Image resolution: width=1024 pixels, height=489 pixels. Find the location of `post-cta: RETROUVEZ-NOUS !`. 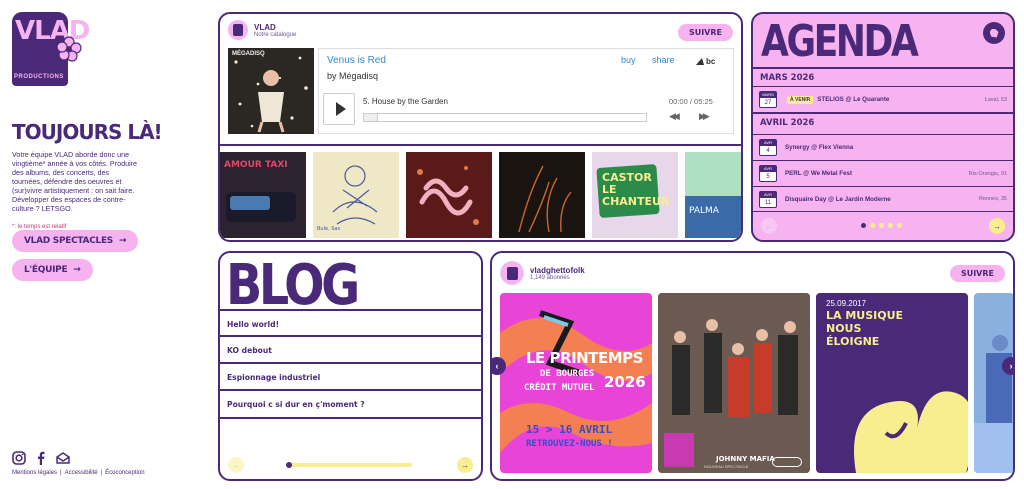

post-cta: RETROUVEZ-NOUS ! is located at coordinates (569, 444).